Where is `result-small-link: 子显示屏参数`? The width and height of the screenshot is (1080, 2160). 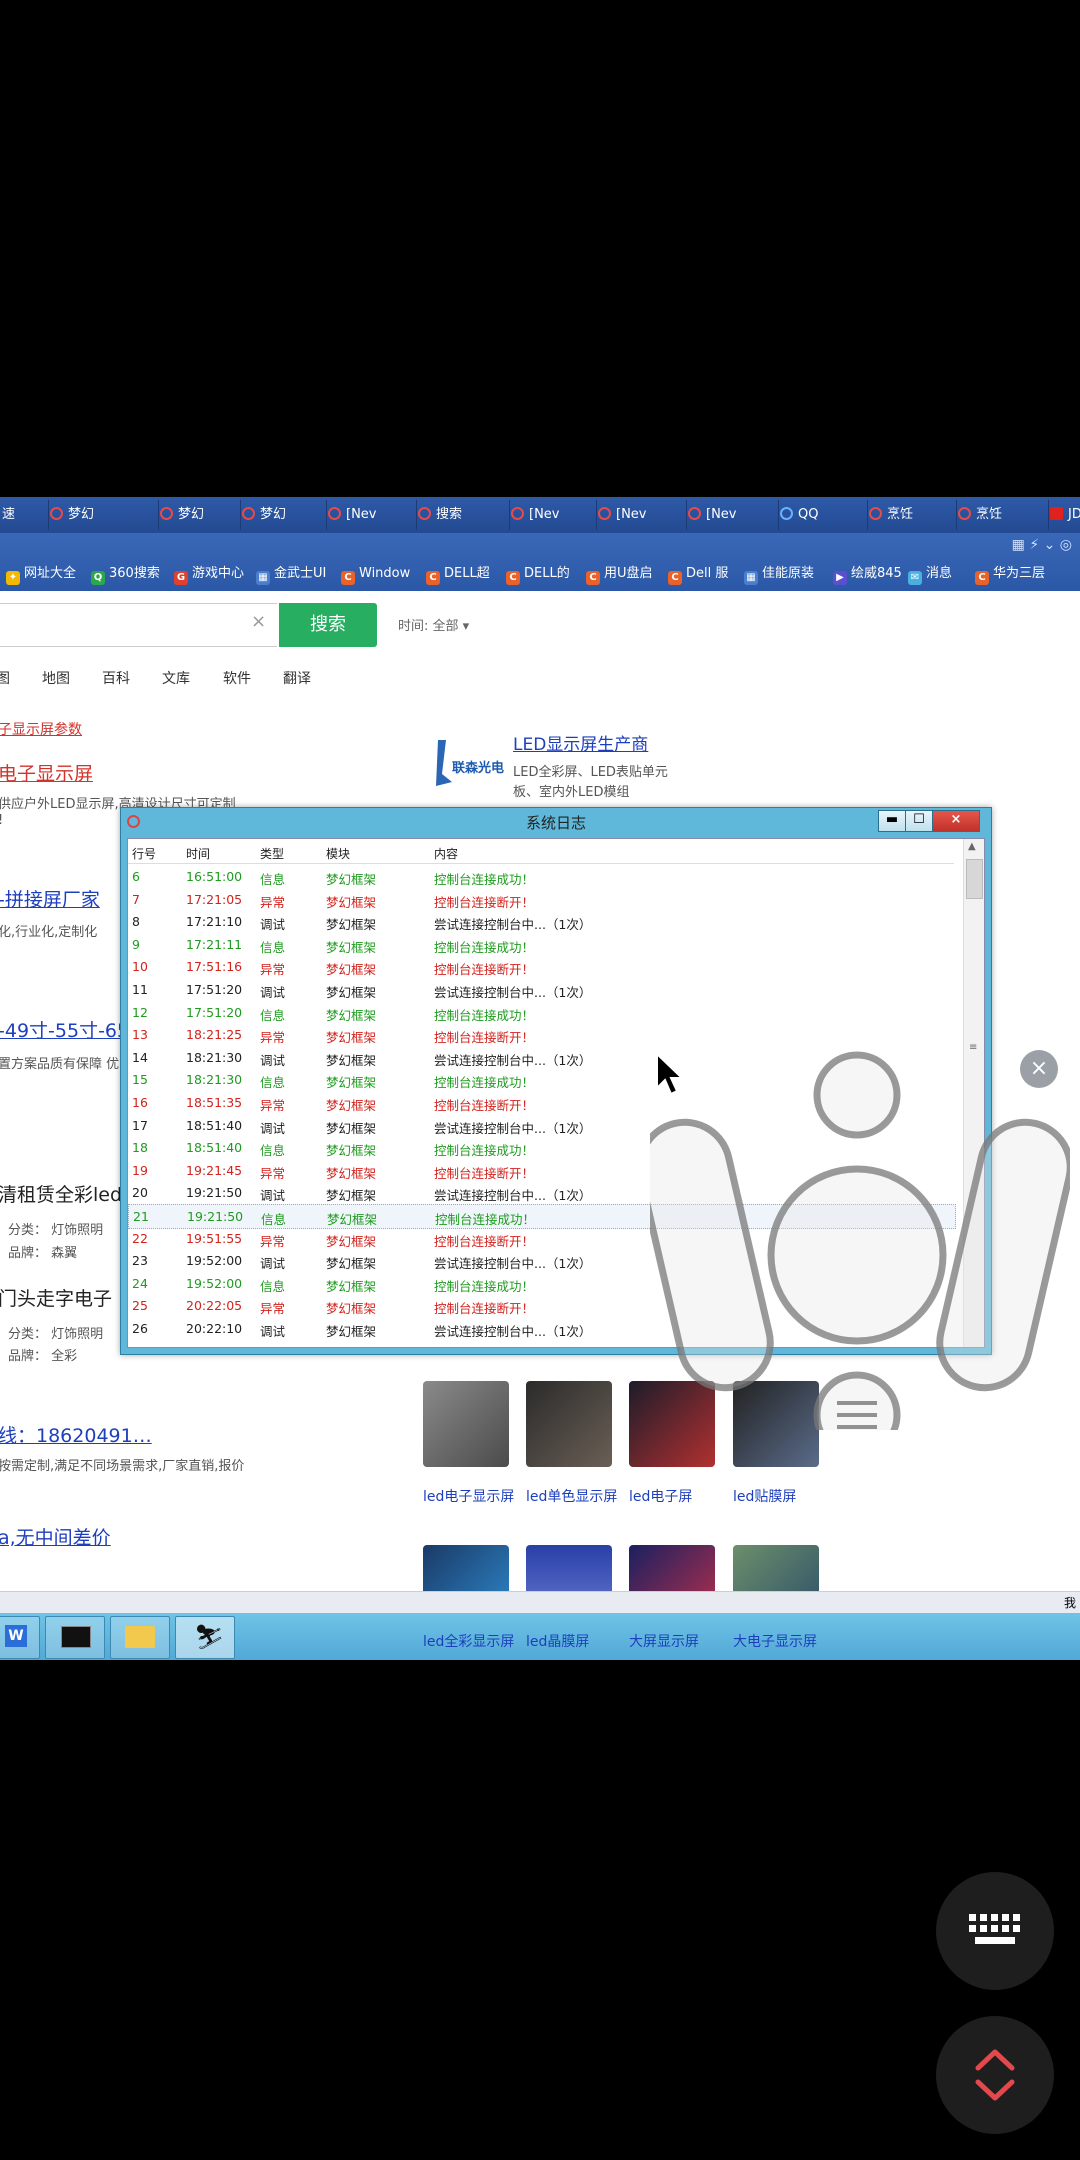
result-small-link: 子显示屏参数 is located at coordinates (41, 729).